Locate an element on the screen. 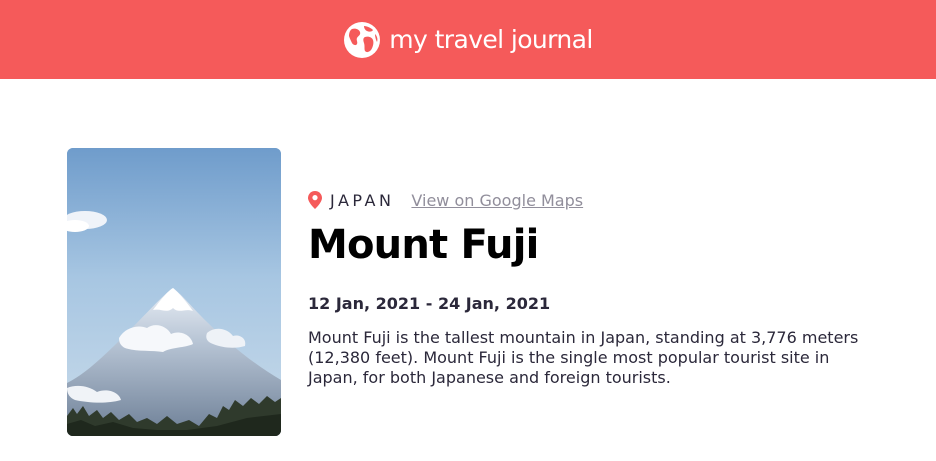 The image size is (936, 461). google-maps-link: View on Google Maps is located at coordinates (497, 200).